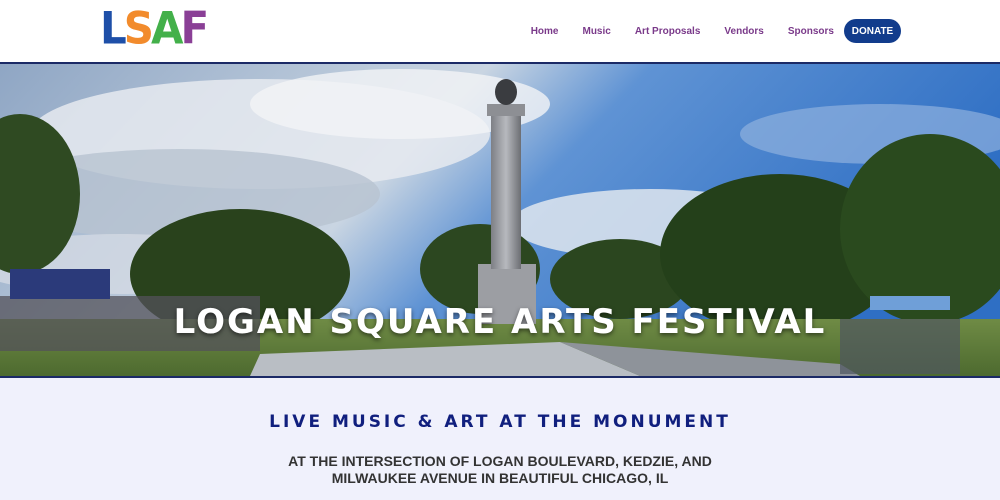 The image size is (1000, 500). Describe the element at coordinates (113, 28) in the screenshot. I see `logo-letter-l: L` at that location.